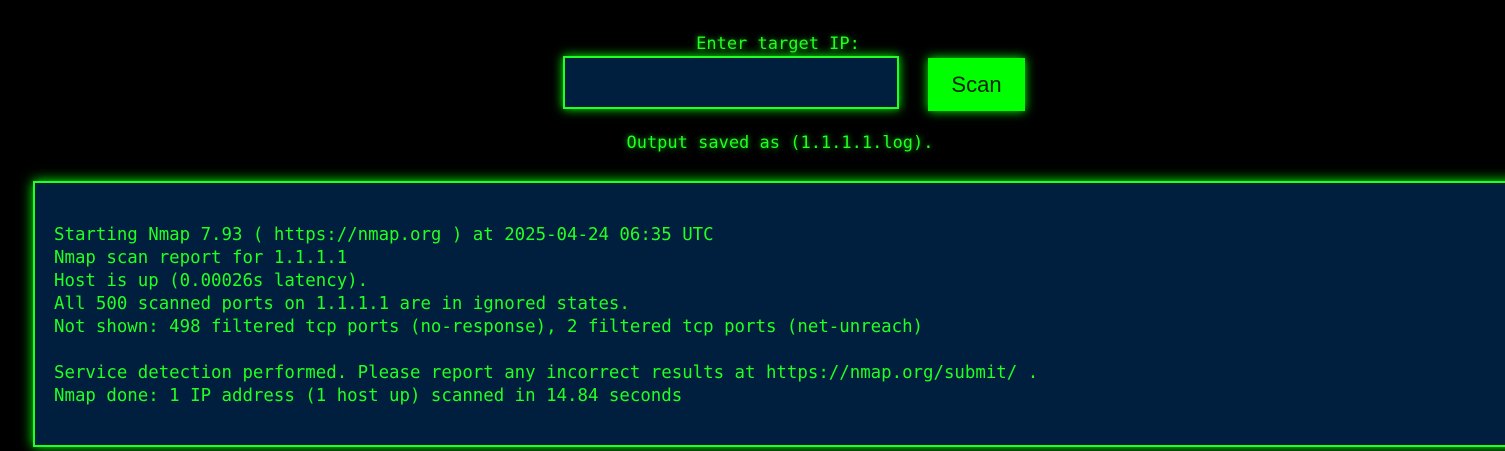 The height and width of the screenshot is (451, 1505). What do you see at coordinates (211, 281) in the screenshot?
I see `output-line: Host is up (0.00026s latency).` at bounding box center [211, 281].